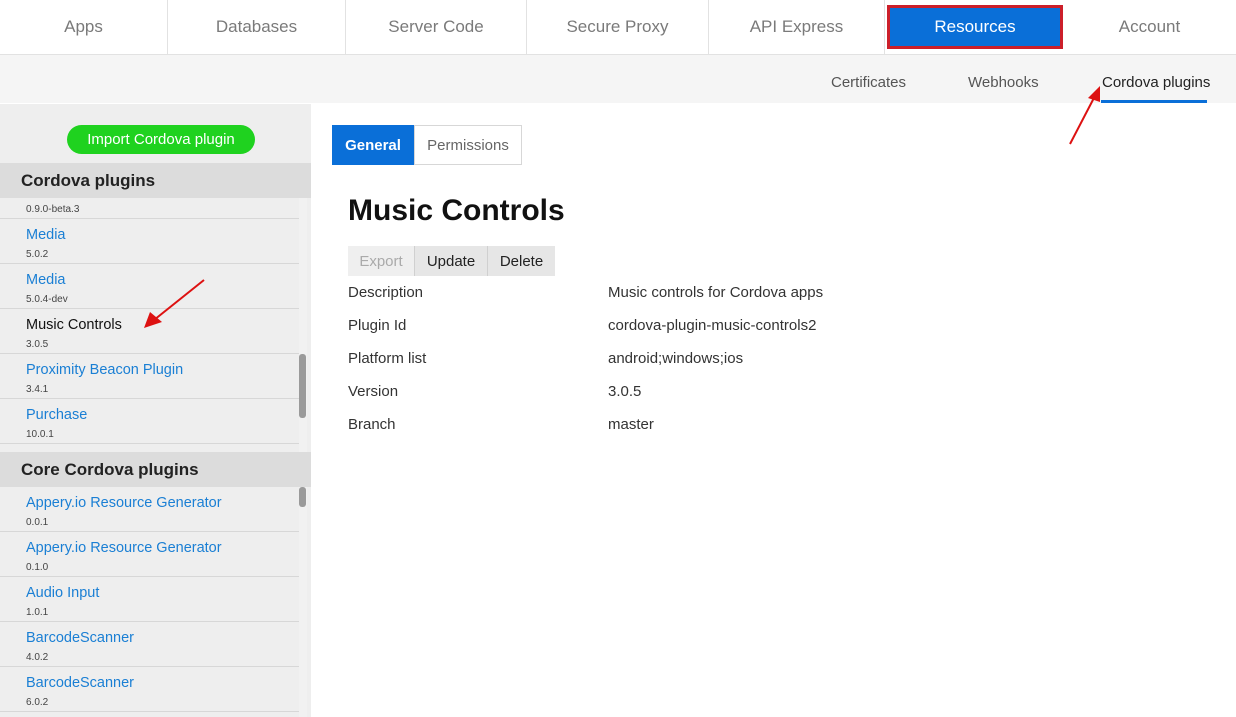 This screenshot has height=717, width=1236. What do you see at coordinates (37, 254) in the screenshot?
I see `plugin-version: 5.0.2` at bounding box center [37, 254].